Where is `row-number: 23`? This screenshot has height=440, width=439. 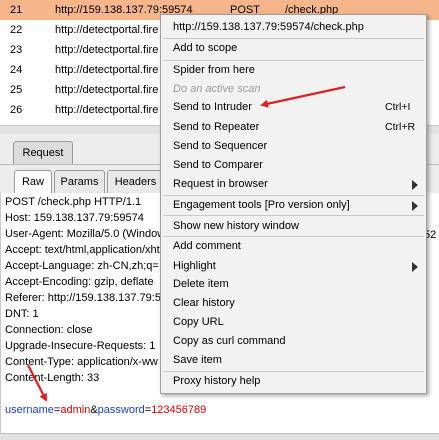 row-number: 23 is located at coordinates (16, 50).